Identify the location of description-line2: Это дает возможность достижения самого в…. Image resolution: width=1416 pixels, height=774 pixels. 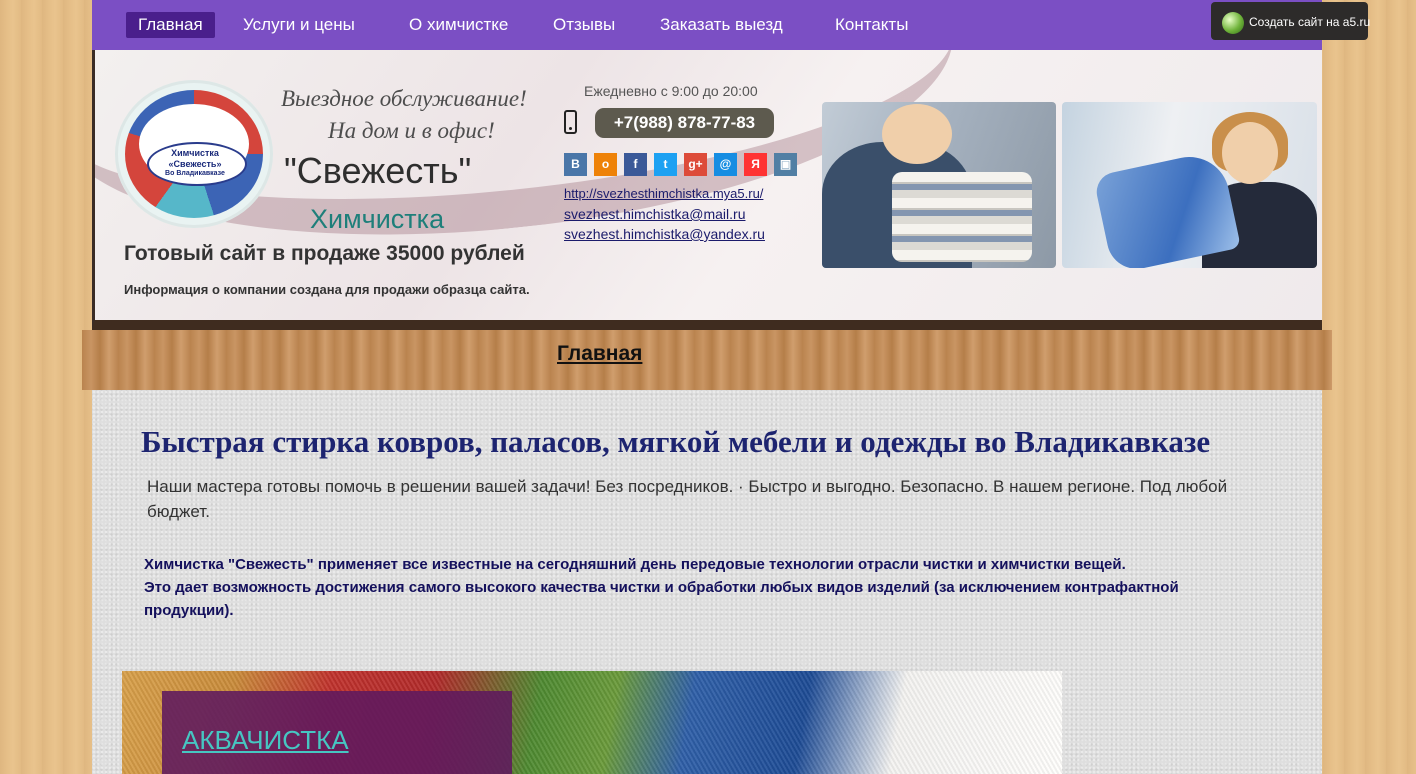
(661, 599).